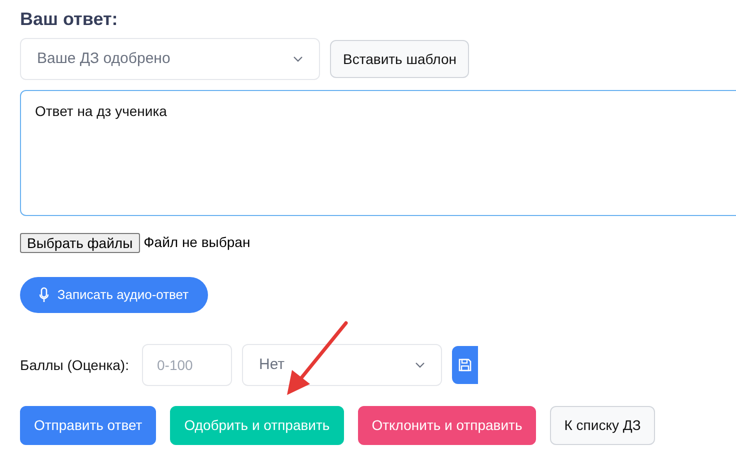 Image resolution: width=736 pixels, height=464 pixels. What do you see at coordinates (602, 425) in the screenshot?
I see `back-to-list-button: К списку ДЗ` at bounding box center [602, 425].